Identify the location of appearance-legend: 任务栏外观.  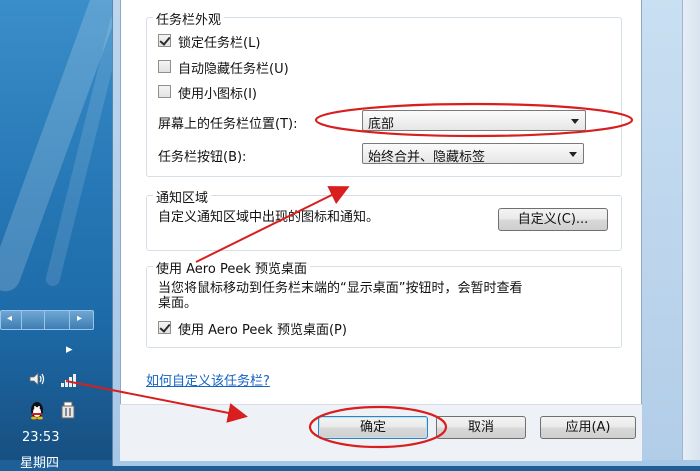
(189, 18).